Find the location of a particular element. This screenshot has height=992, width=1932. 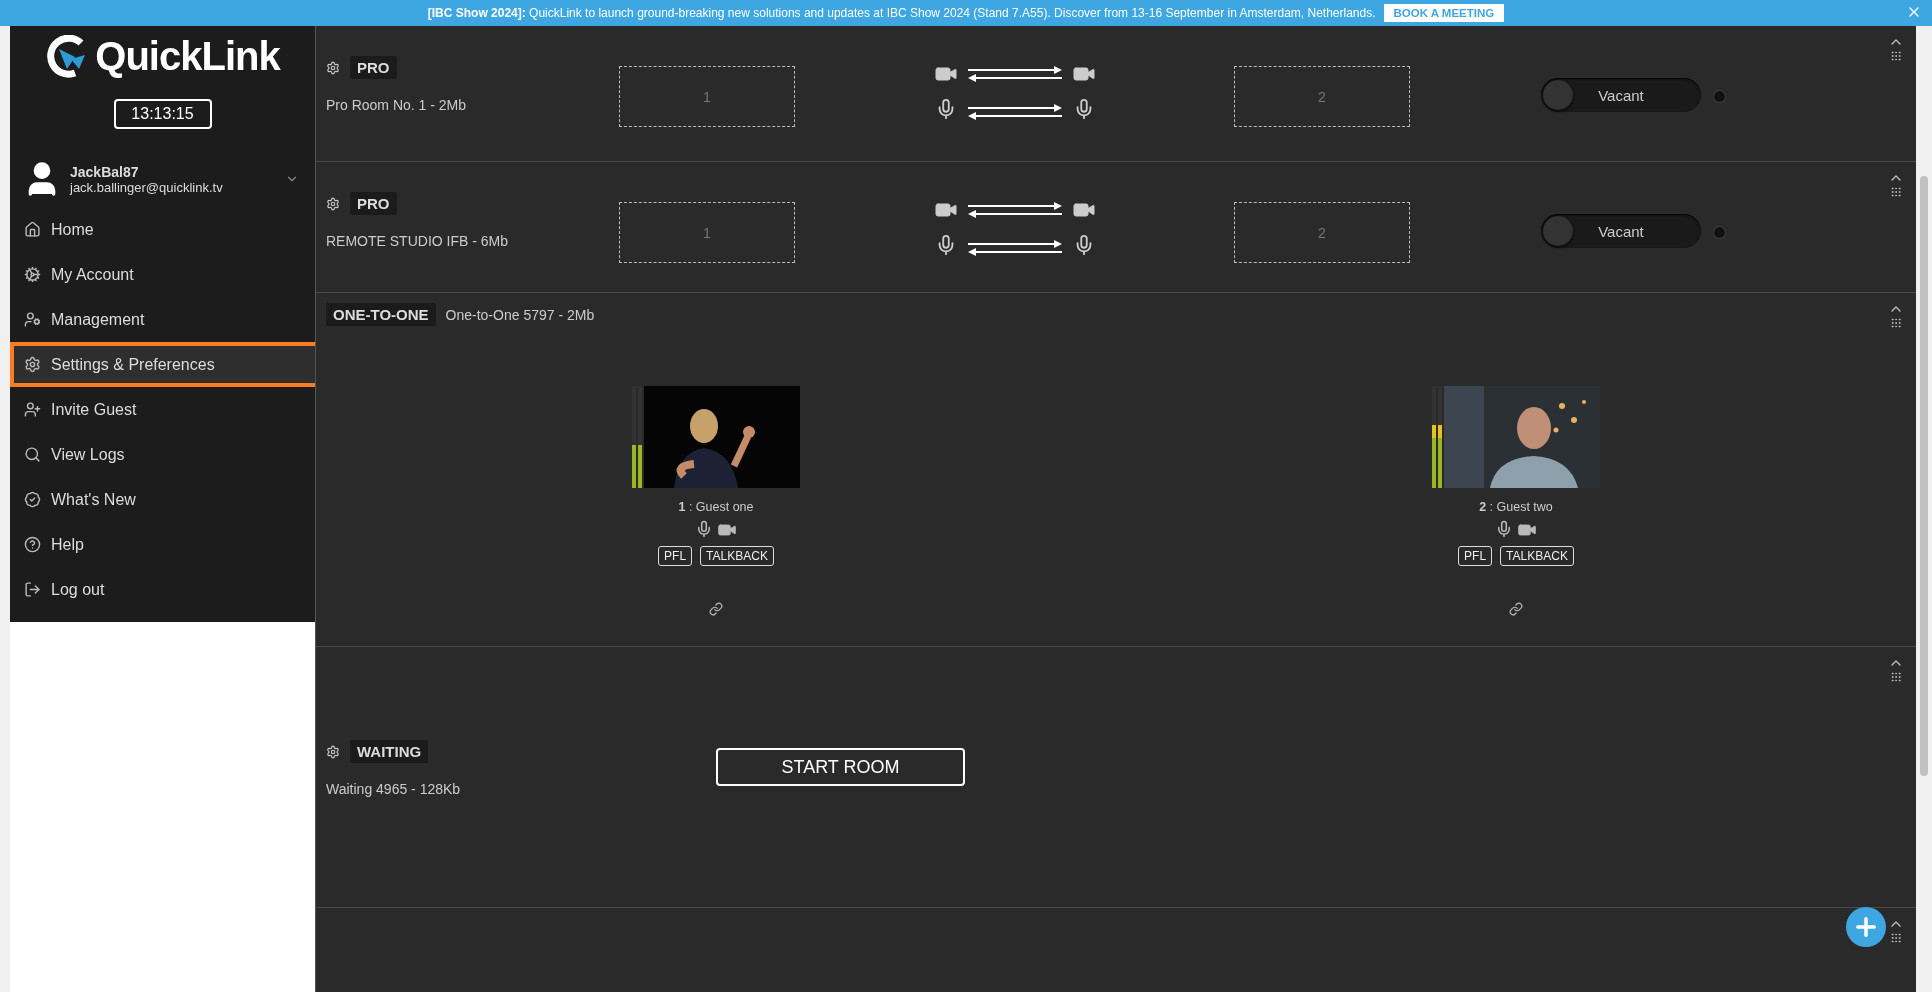

room-type-tag: ONE-TO-ONE is located at coordinates (381, 314).